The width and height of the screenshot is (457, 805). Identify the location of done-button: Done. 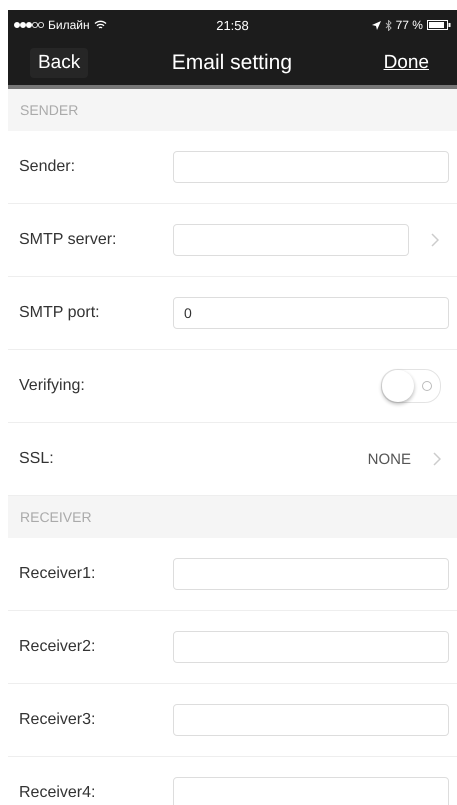
(406, 63).